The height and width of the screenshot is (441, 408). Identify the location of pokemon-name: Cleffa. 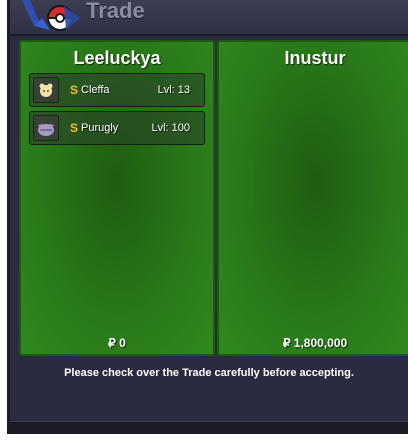
(95, 90).